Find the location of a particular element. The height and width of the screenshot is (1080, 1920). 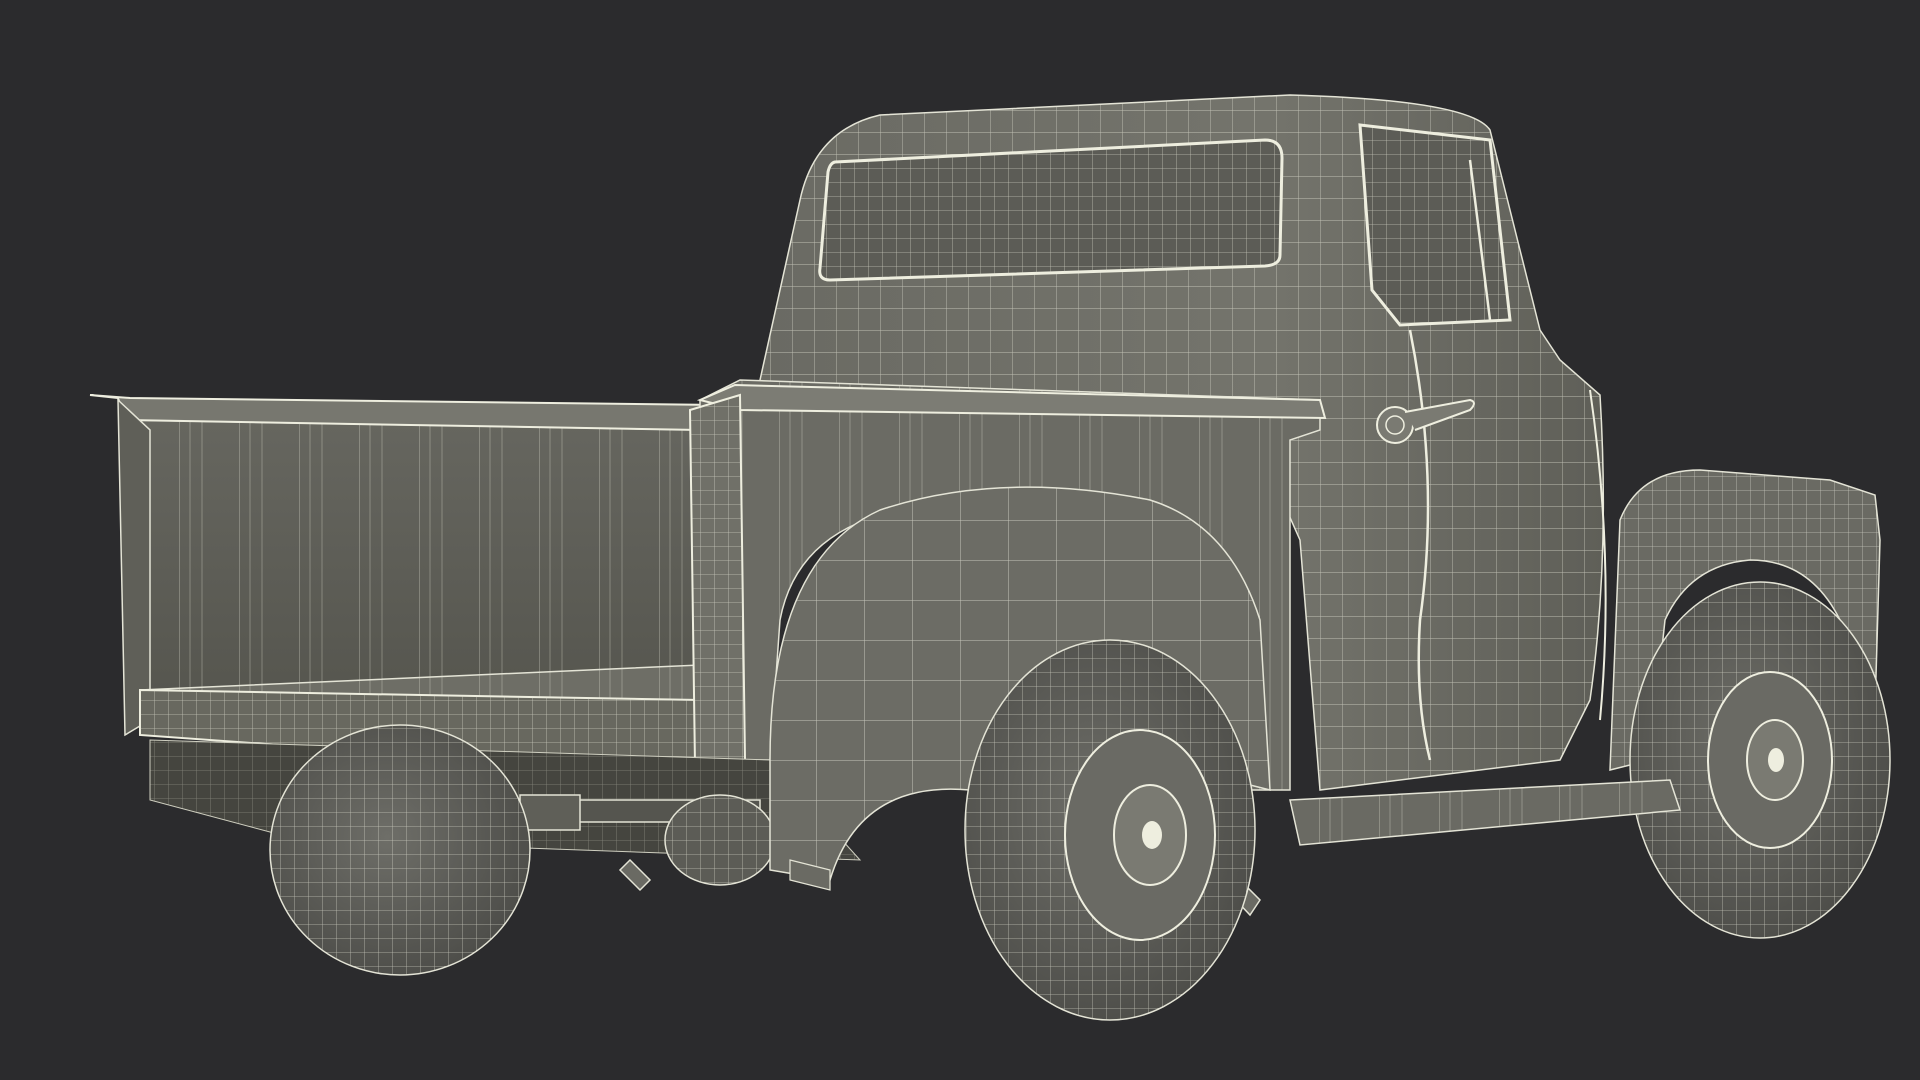

front-wheel is located at coordinates (1760, 760).